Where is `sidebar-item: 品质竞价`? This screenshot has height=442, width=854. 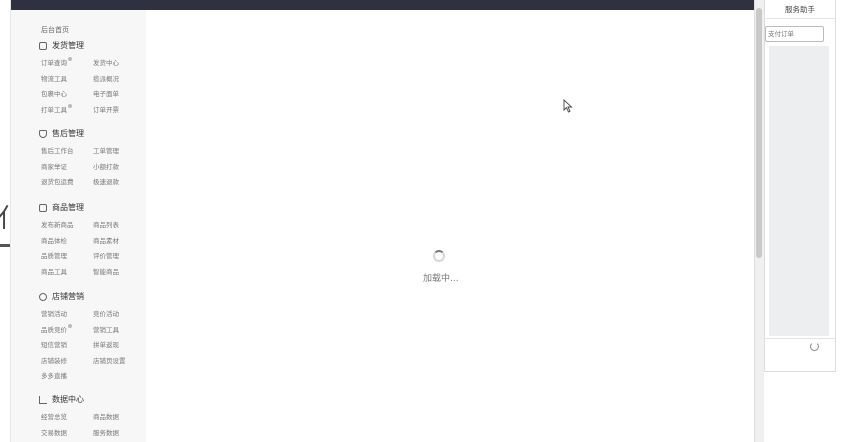 sidebar-item: 品质竞价 is located at coordinates (56, 328).